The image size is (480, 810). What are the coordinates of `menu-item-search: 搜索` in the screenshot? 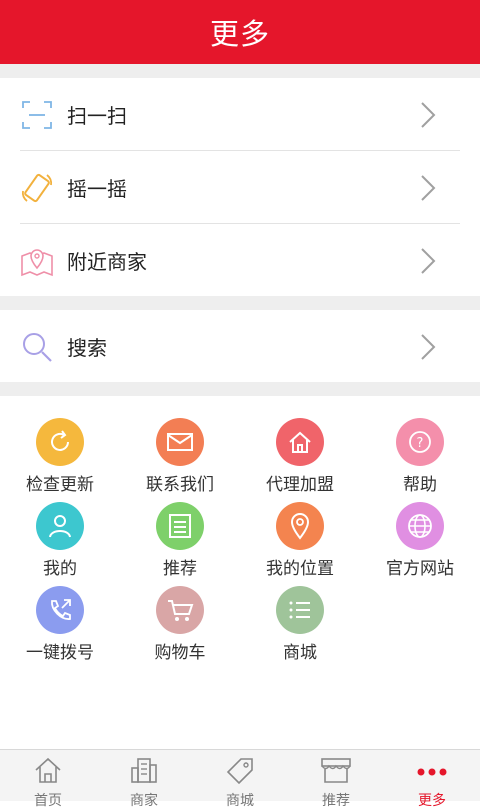 It's located at (240, 346).